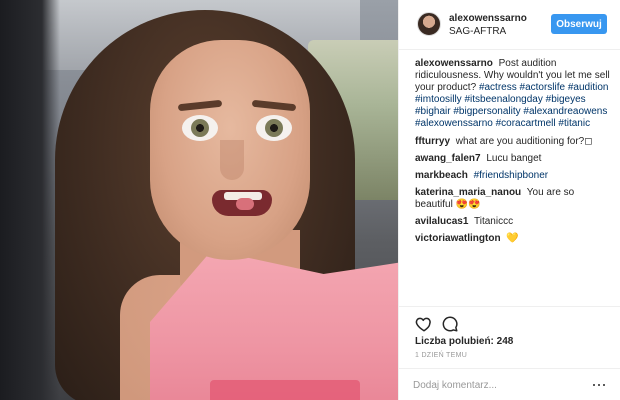 Image resolution: width=620 pixels, height=400 pixels. What do you see at coordinates (232, 160) in the screenshot?
I see `nose` at bounding box center [232, 160].